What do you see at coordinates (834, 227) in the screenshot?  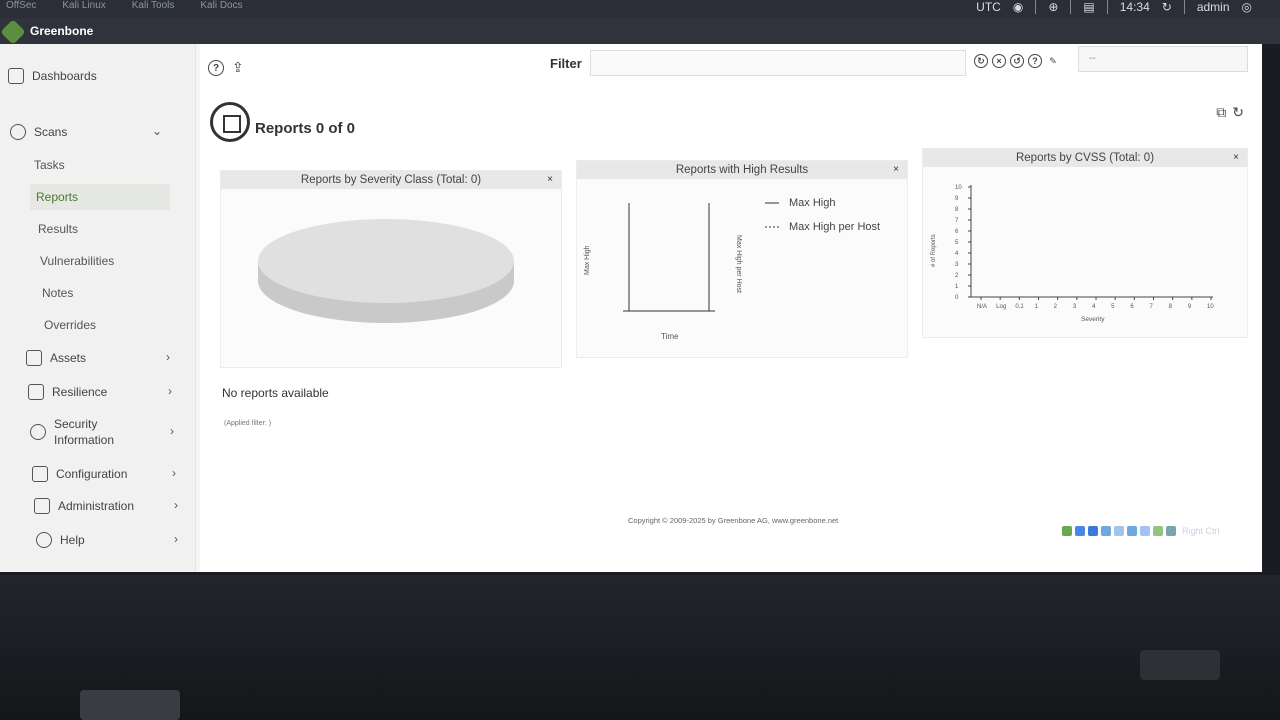 I see `legend-max-high-per-host: Max High per Host` at bounding box center [834, 227].